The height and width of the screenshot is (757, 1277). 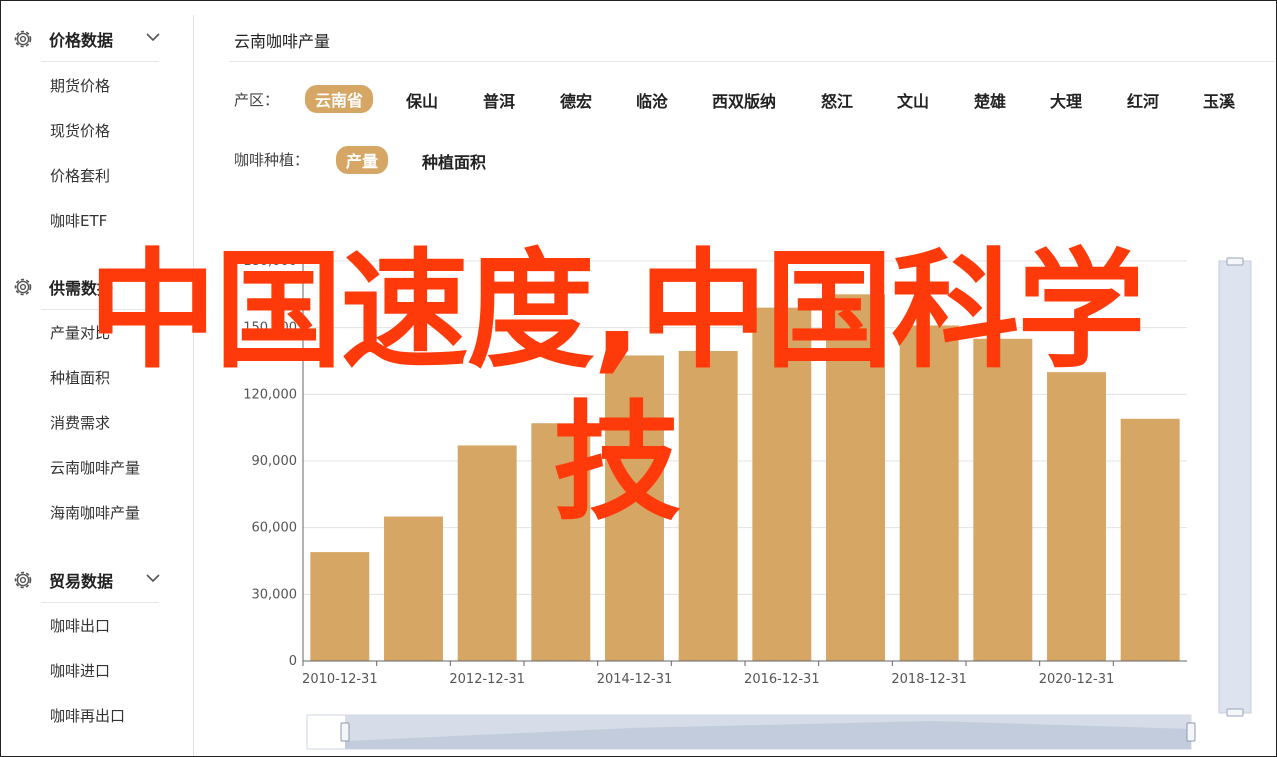 I want to click on region-option-honghe: 红河, so click(x=1143, y=100).